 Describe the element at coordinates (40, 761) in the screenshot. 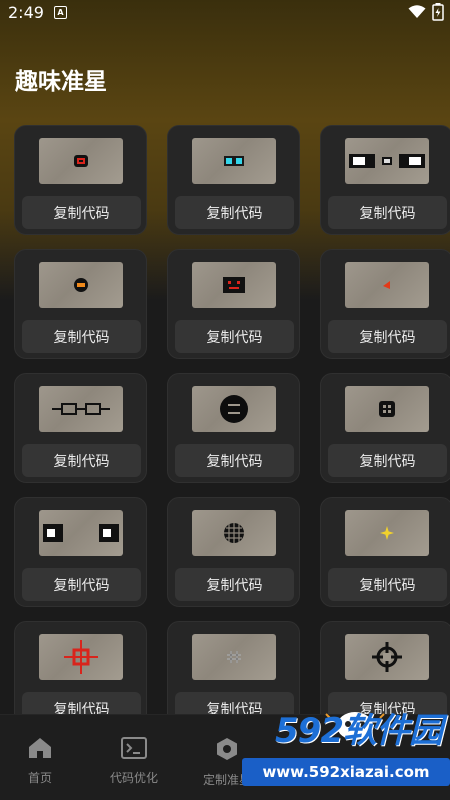

I see `nav-item-home: 首页` at that location.